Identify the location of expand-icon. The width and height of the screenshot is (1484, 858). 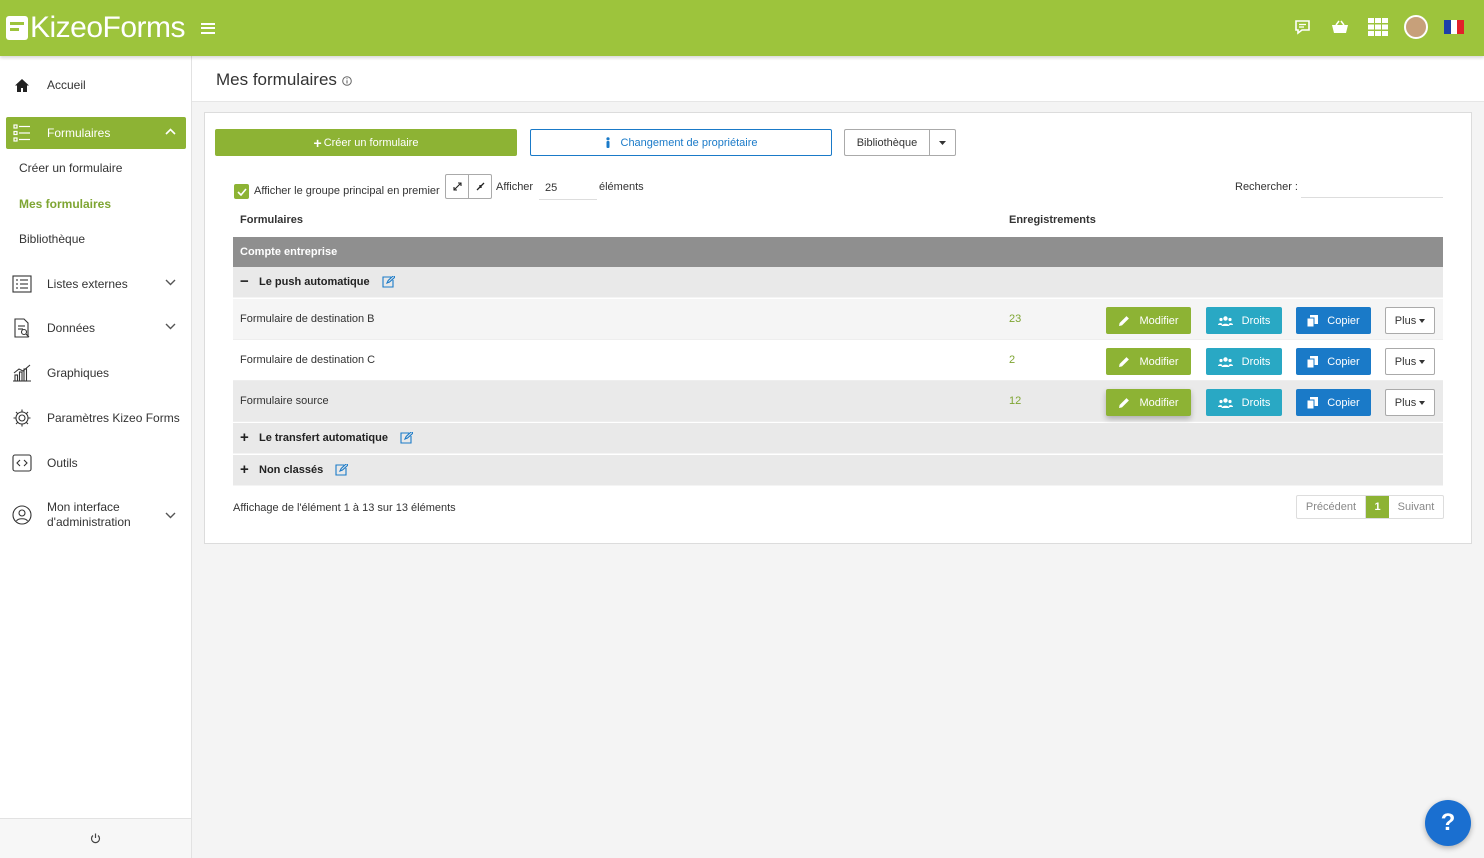
(457, 186).